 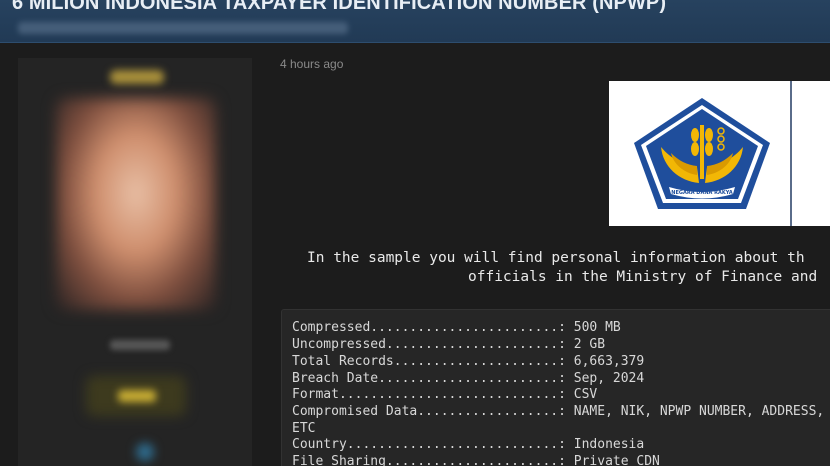 I want to click on detail-compromised-data-cont: ETC, so click(x=303, y=429).